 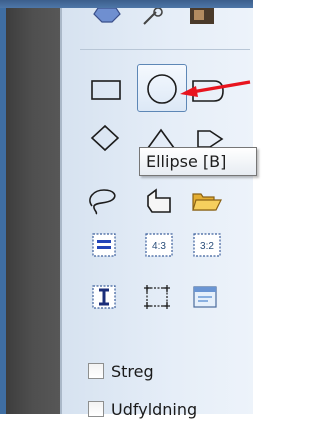 What do you see at coordinates (203, 17) in the screenshot?
I see `image-tool-icon` at bounding box center [203, 17].